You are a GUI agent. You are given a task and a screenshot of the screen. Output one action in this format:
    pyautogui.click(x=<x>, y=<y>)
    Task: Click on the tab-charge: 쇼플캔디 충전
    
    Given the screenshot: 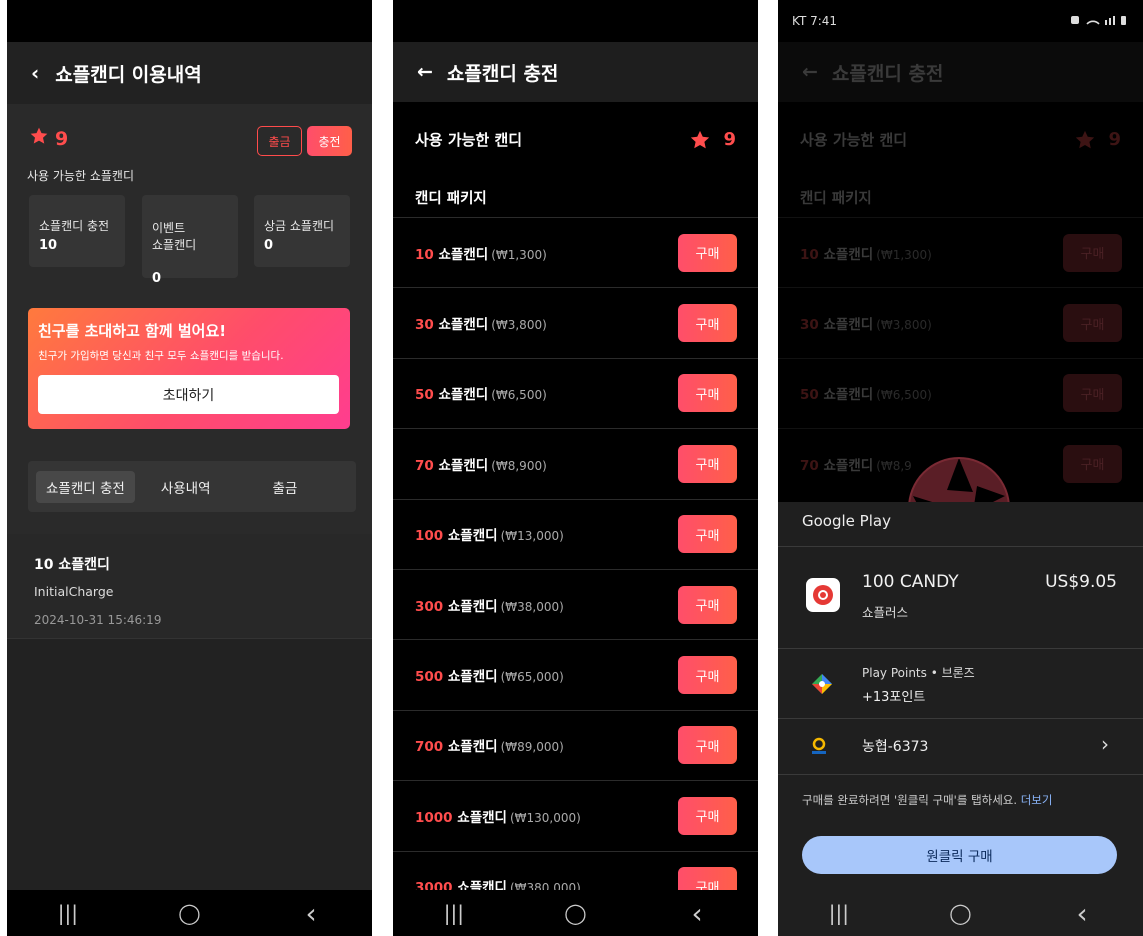 What is the action you would take?
    pyautogui.click(x=85, y=486)
    